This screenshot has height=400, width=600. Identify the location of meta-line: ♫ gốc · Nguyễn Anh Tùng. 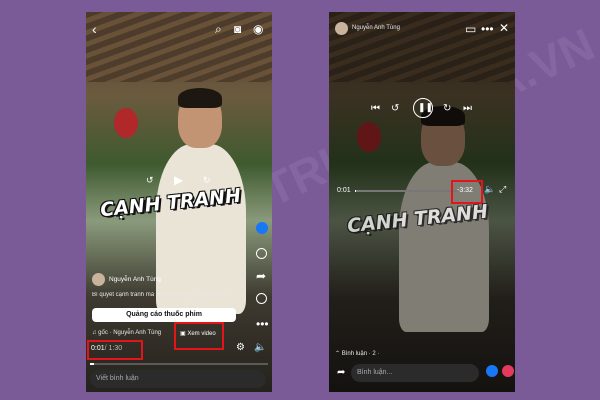
(127, 333).